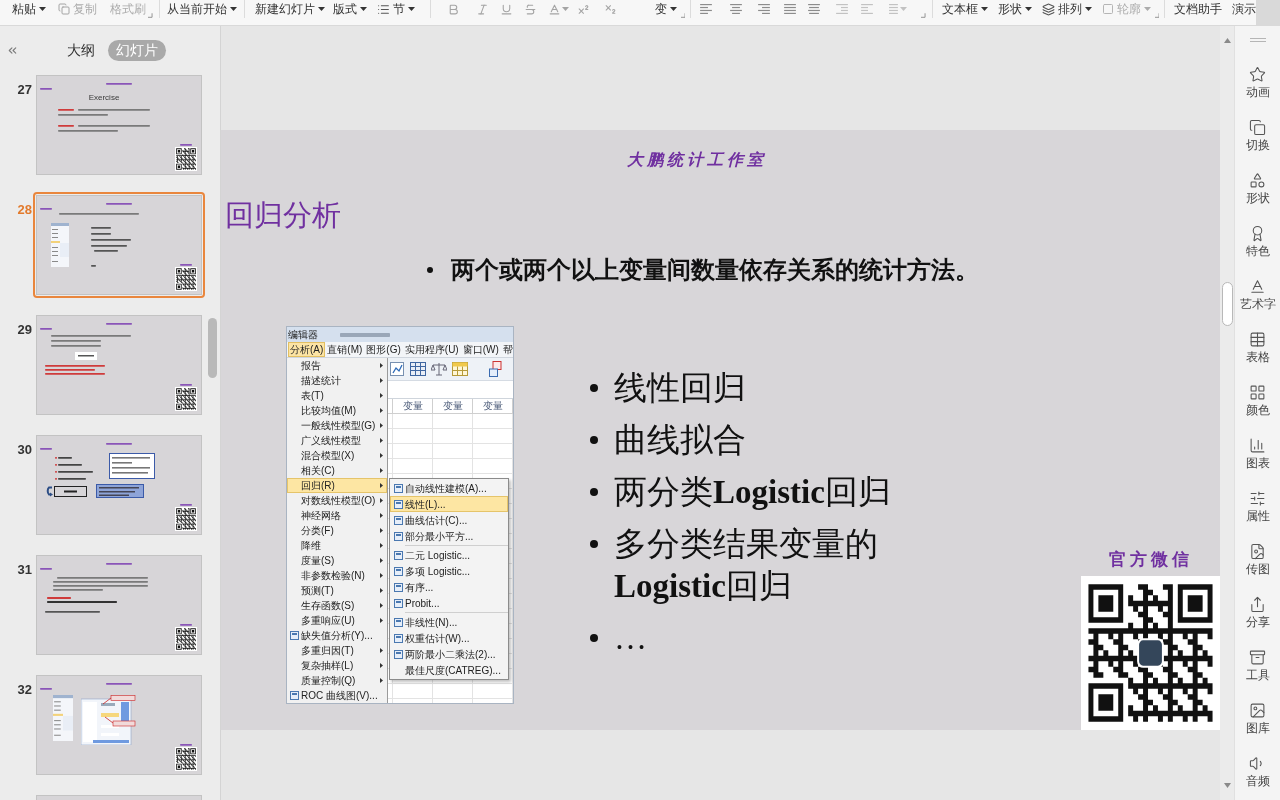 The height and width of the screenshot is (800, 1280). Describe the element at coordinates (715, 270) in the screenshot. I see `intro-text: 两个或两个以上变量间数量依存关系的统计方法。` at that location.